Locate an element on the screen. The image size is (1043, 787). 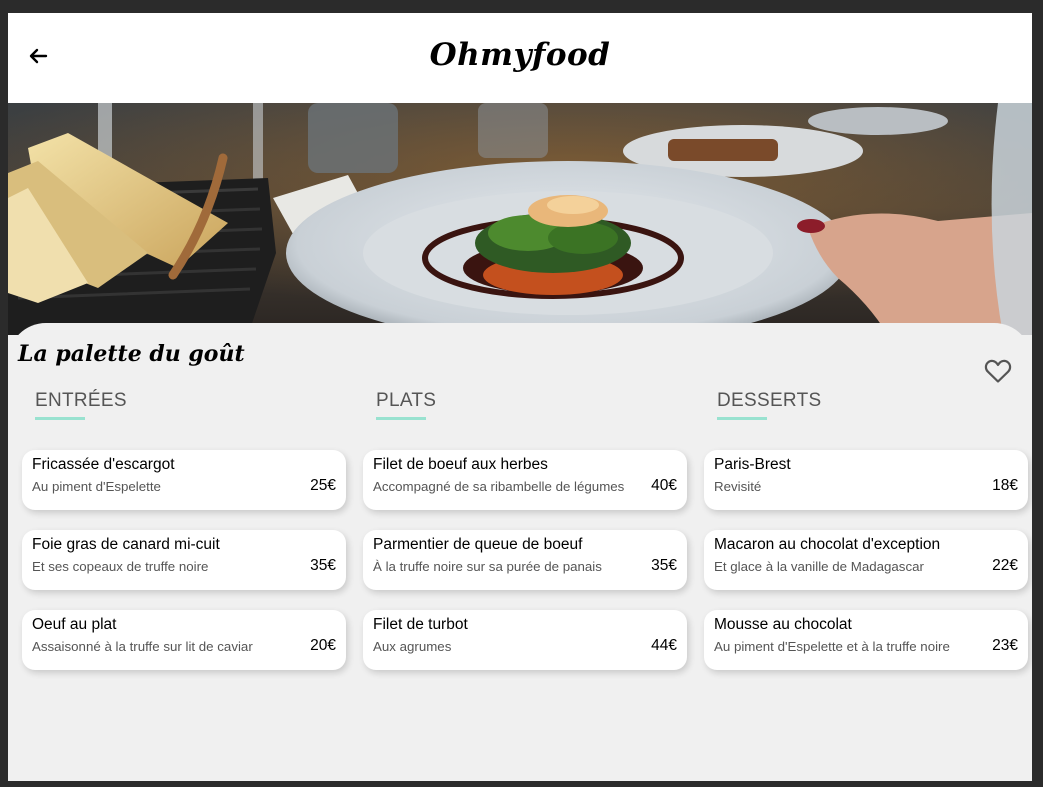
dish-name: Mousse au chocolat is located at coordinates (783, 624).